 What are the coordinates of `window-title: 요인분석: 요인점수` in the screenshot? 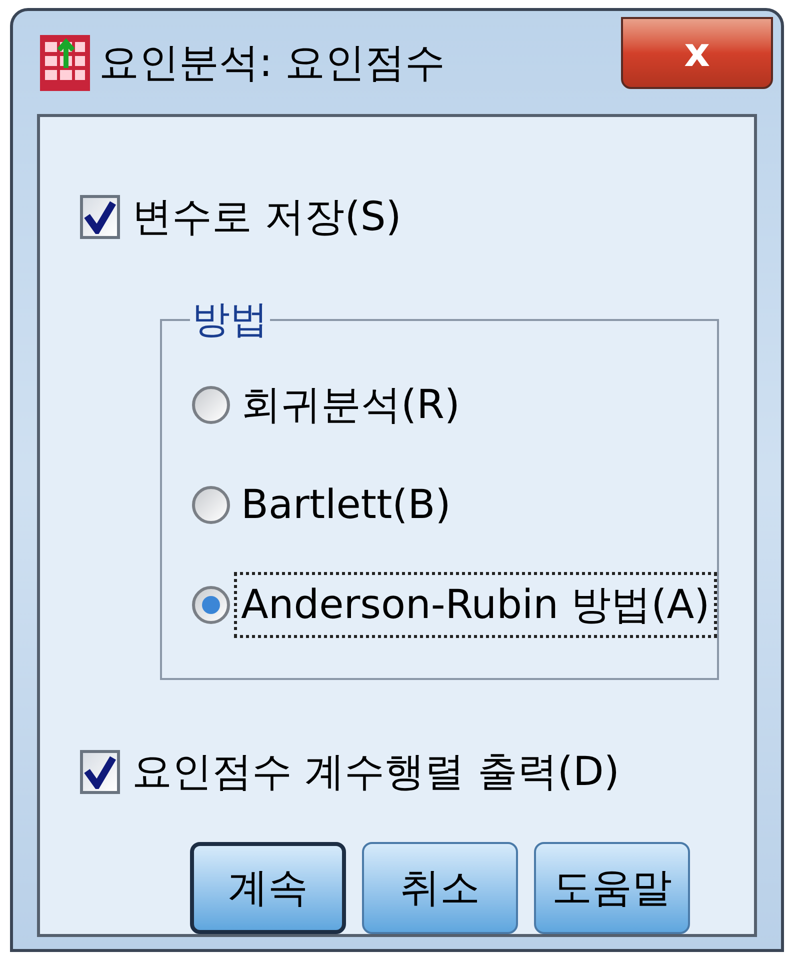 It's located at (272, 63).